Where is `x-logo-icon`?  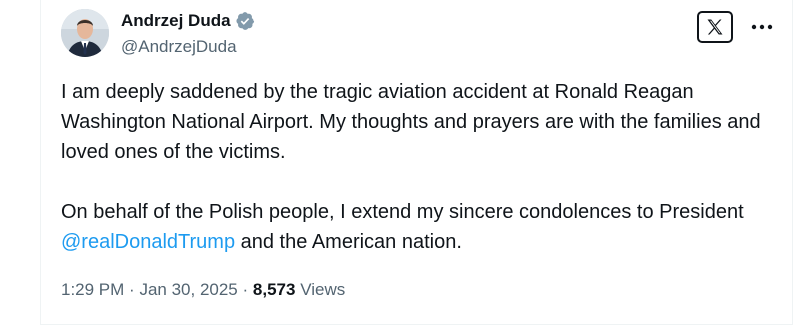 x-logo-icon is located at coordinates (715, 27).